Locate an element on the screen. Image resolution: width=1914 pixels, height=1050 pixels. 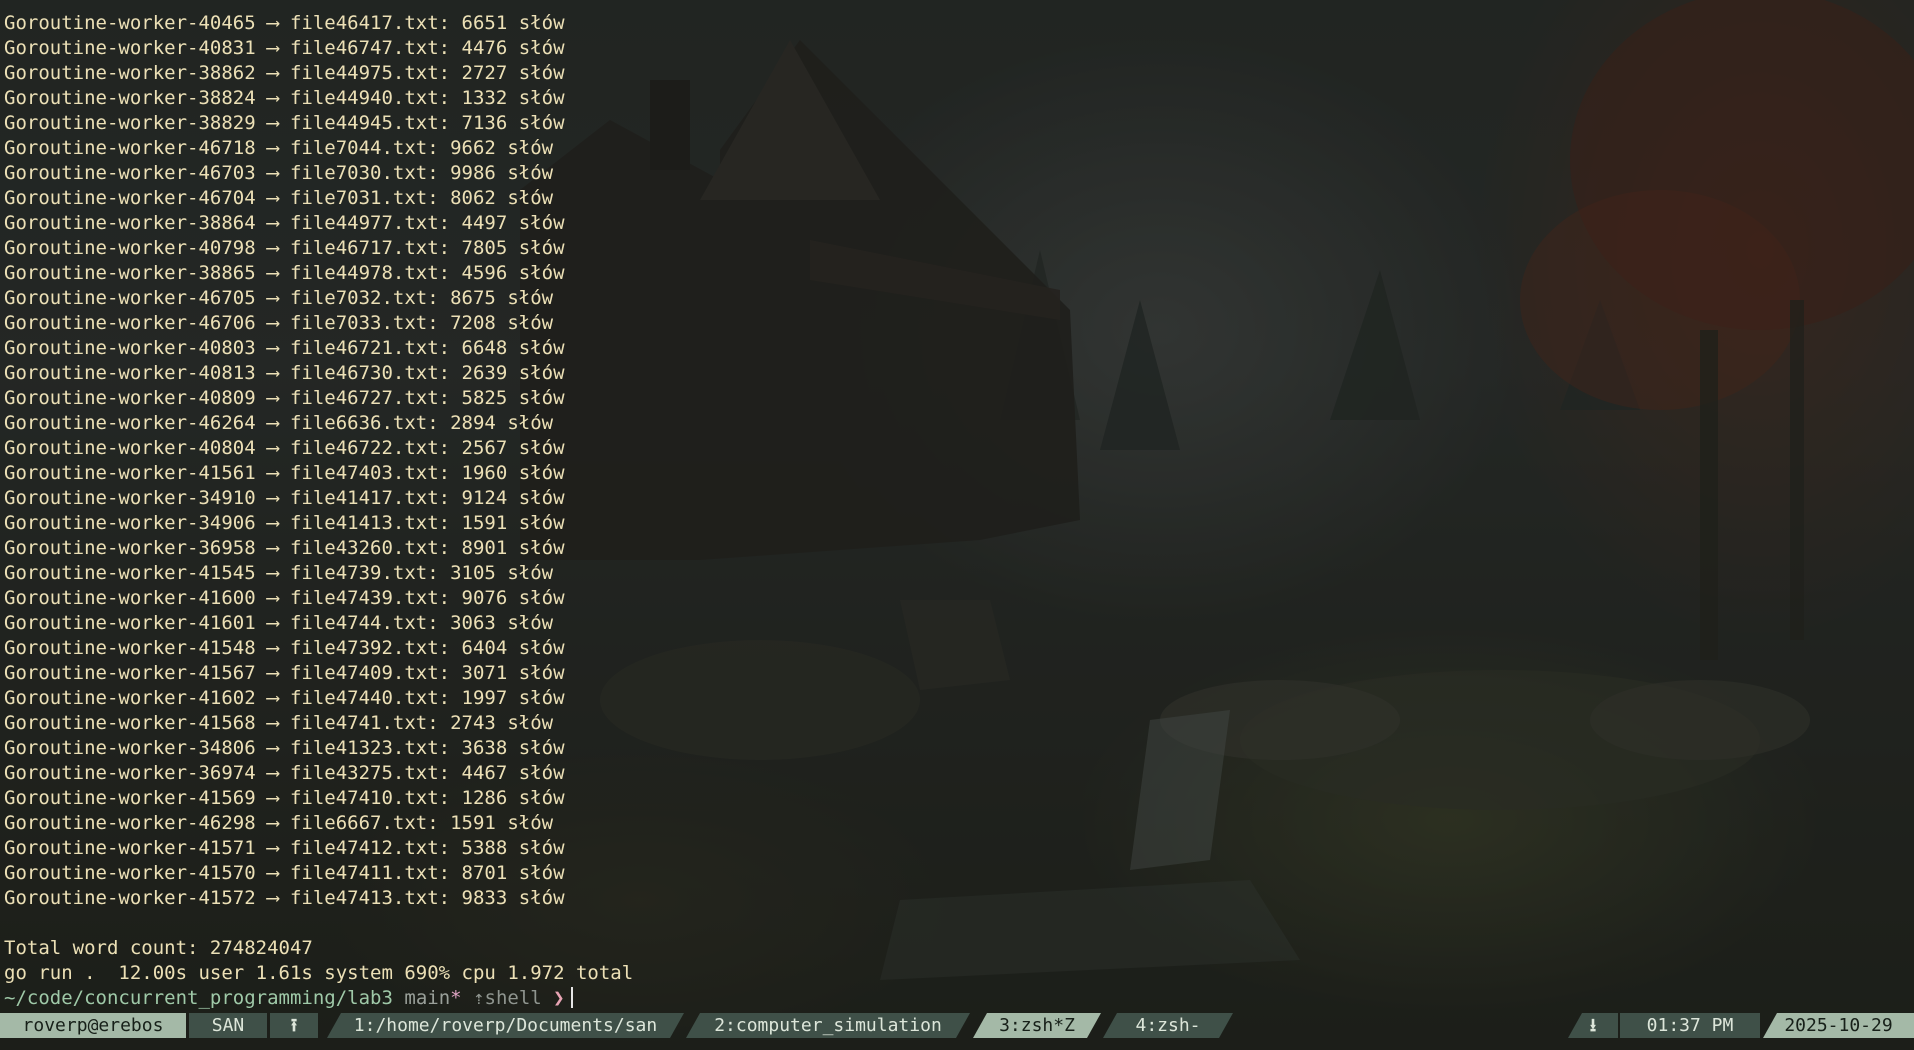
clock-time: 01:37 PM is located at coordinates (1690, 1025).